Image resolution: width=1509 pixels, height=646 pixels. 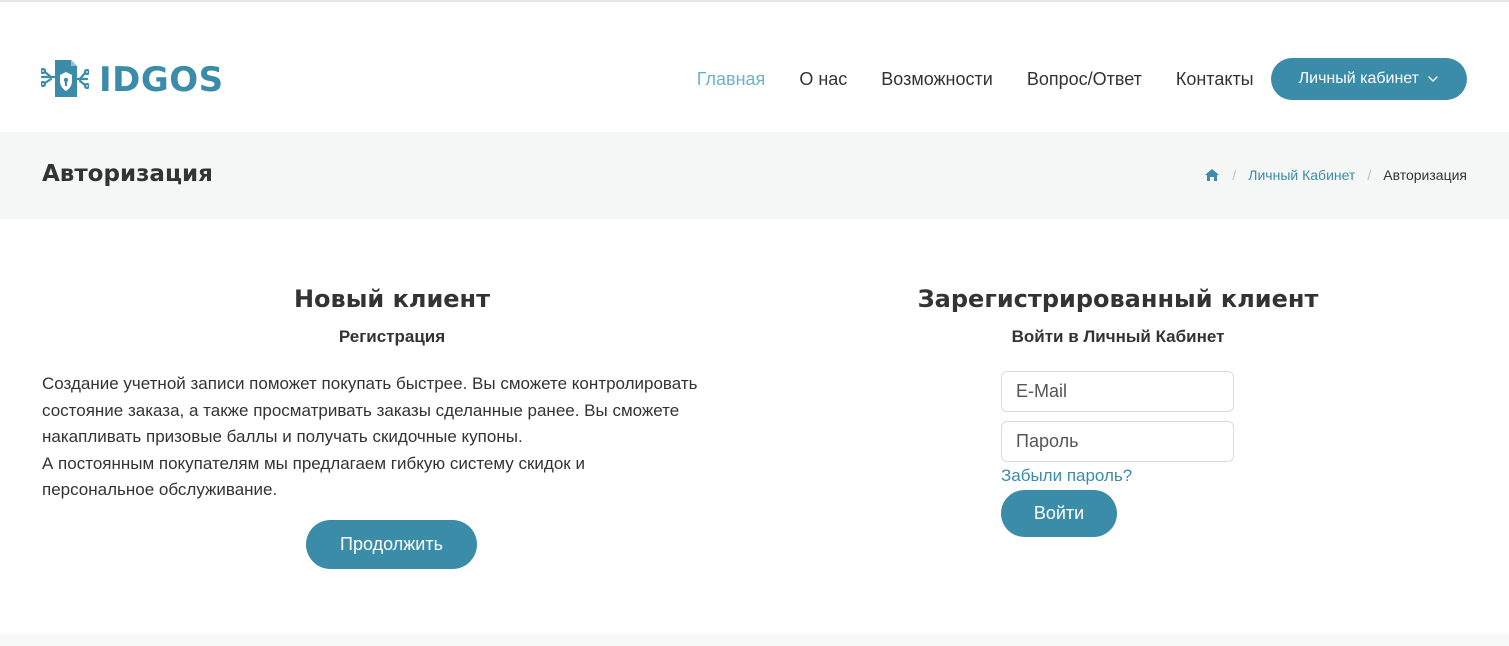 What do you see at coordinates (1117, 441) in the screenshot?
I see `password-field` at bounding box center [1117, 441].